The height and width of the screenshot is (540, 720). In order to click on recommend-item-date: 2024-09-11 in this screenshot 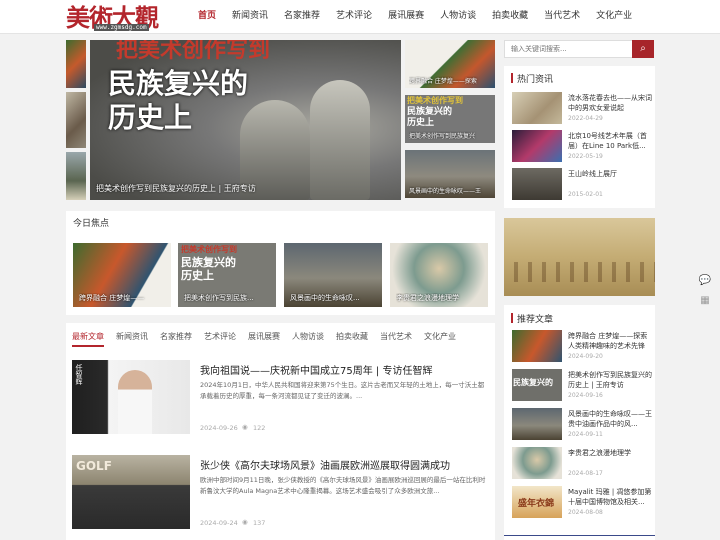, I will do `click(585, 434)`.